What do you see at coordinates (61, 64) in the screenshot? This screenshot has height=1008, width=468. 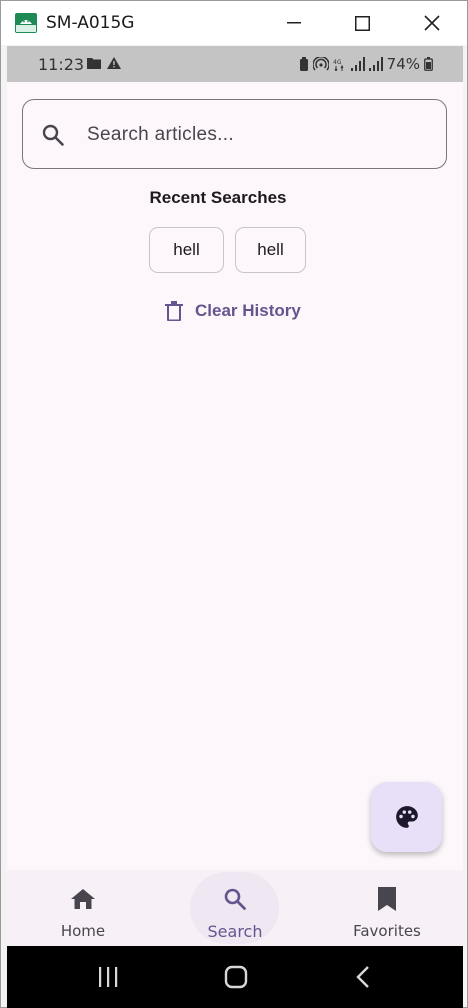 I see `status-time: 11:23` at bounding box center [61, 64].